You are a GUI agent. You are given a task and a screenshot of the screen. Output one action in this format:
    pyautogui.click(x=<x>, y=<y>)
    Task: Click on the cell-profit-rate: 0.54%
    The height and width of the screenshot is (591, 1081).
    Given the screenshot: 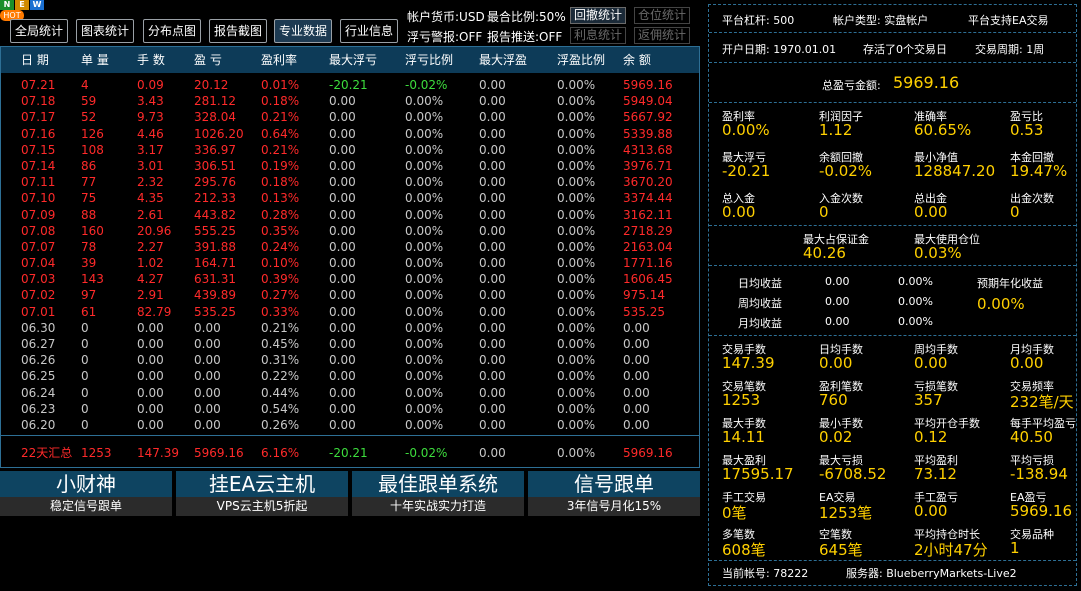 What is the action you would take?
    pyautogui.click(x=280, y=408)
    